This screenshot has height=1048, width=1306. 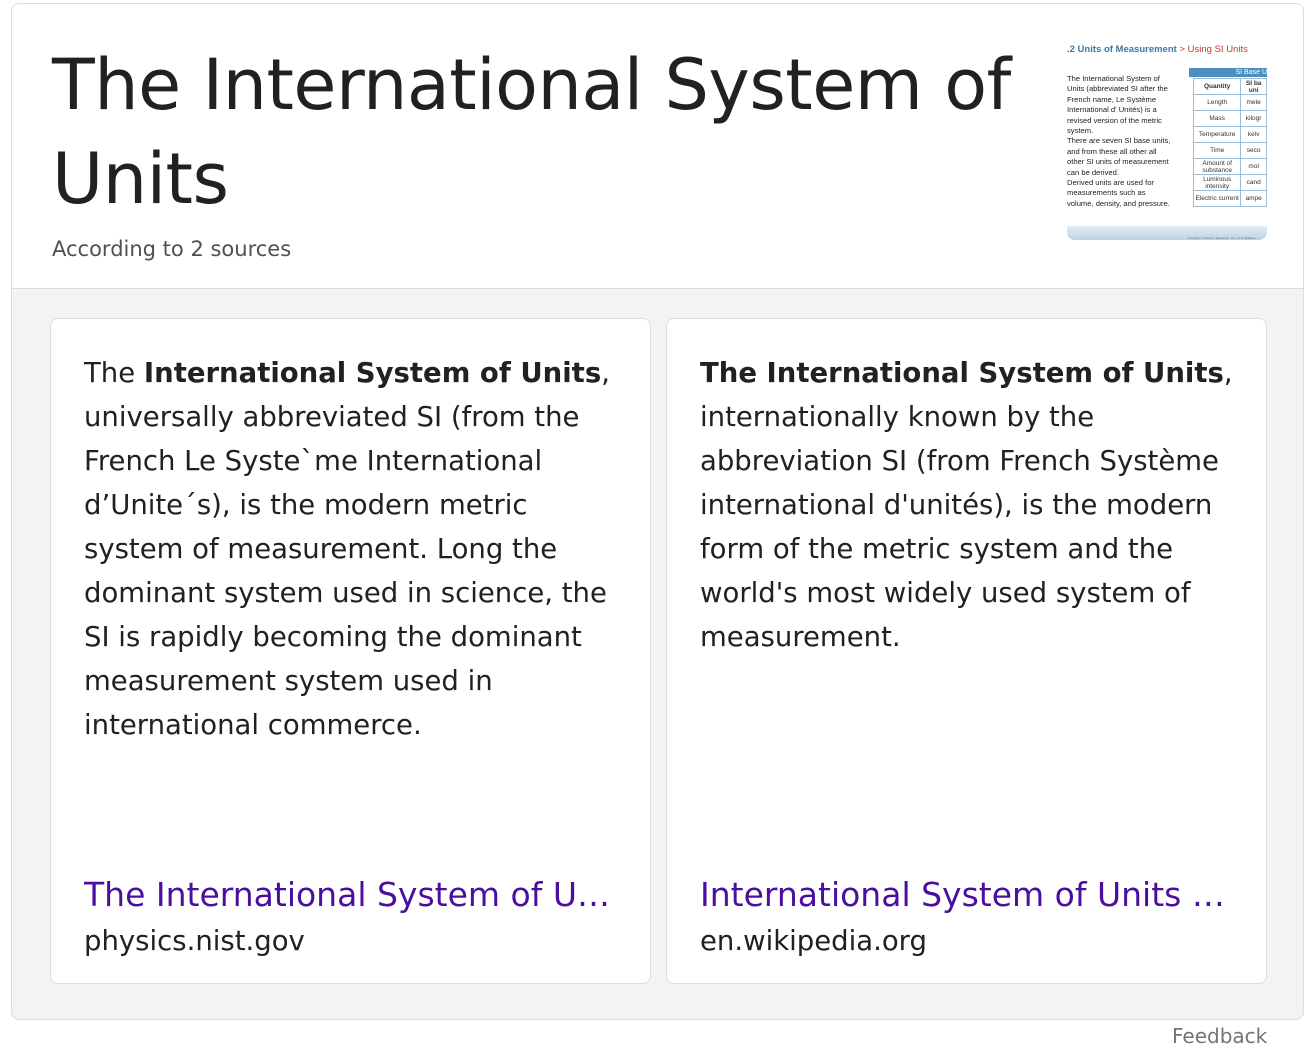 What do you see at coordinates (172, 249) in the screenshot?
I see `sources-count: According to 2 sources` at bounding box center [172, 249].